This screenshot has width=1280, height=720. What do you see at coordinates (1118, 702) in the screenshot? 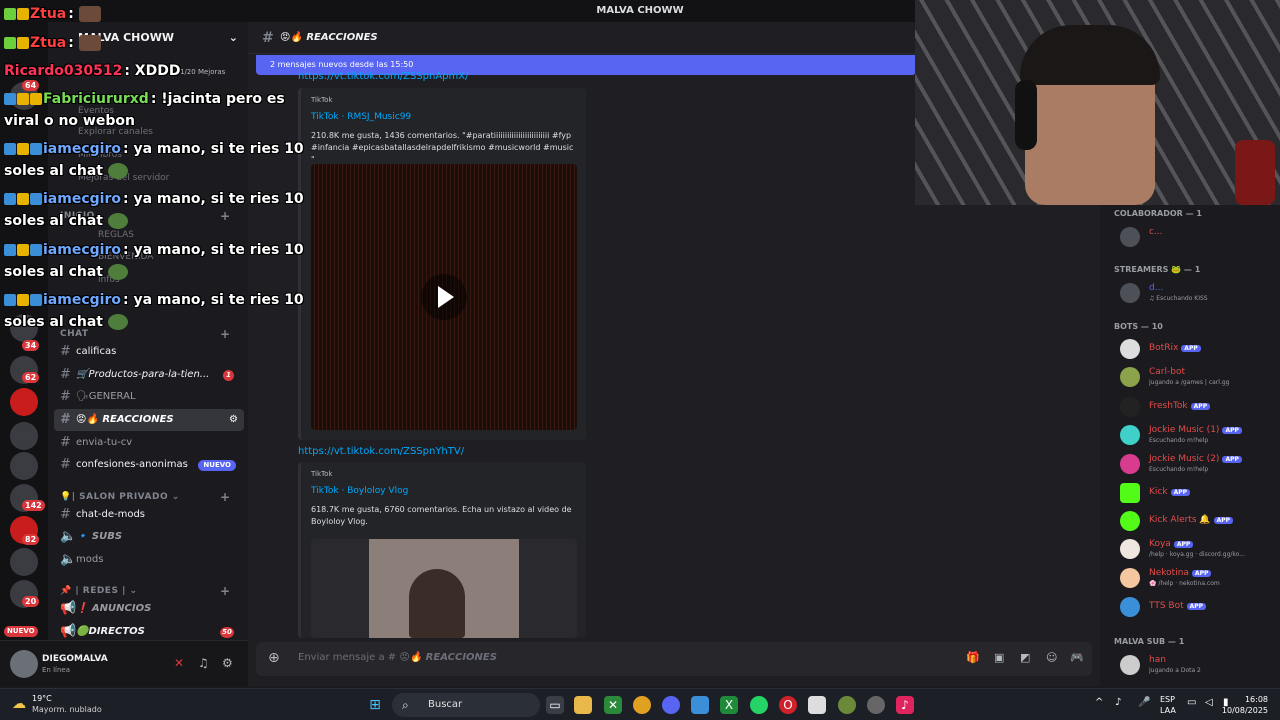
I see `volume-icon: ♪` at bounding box center [1118, 702].